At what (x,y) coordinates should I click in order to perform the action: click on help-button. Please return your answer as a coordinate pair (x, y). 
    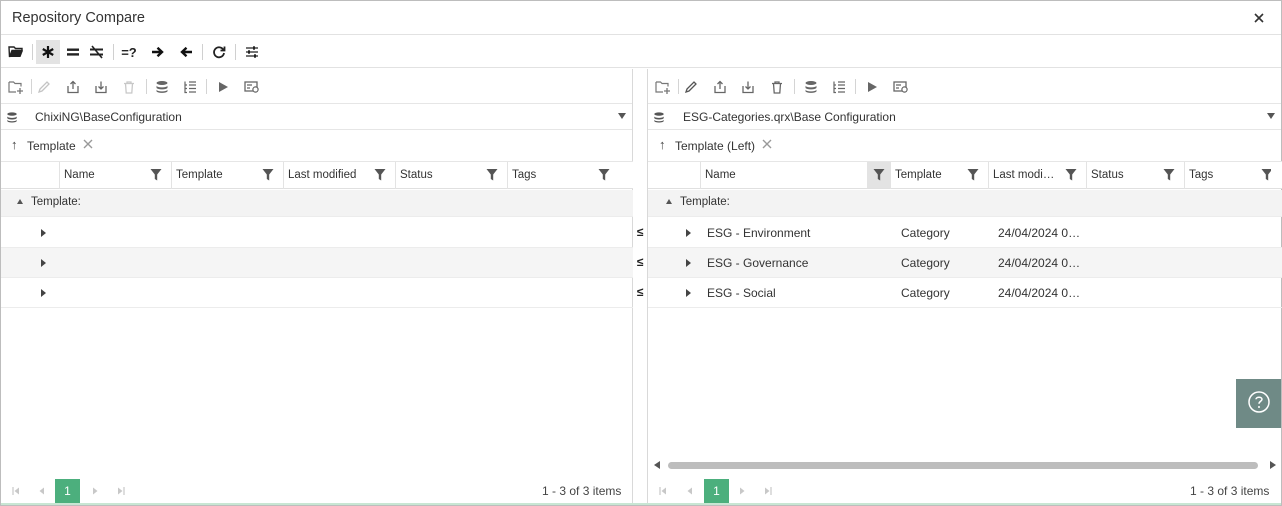
    Looking at the image, I should click on (1258, 403).